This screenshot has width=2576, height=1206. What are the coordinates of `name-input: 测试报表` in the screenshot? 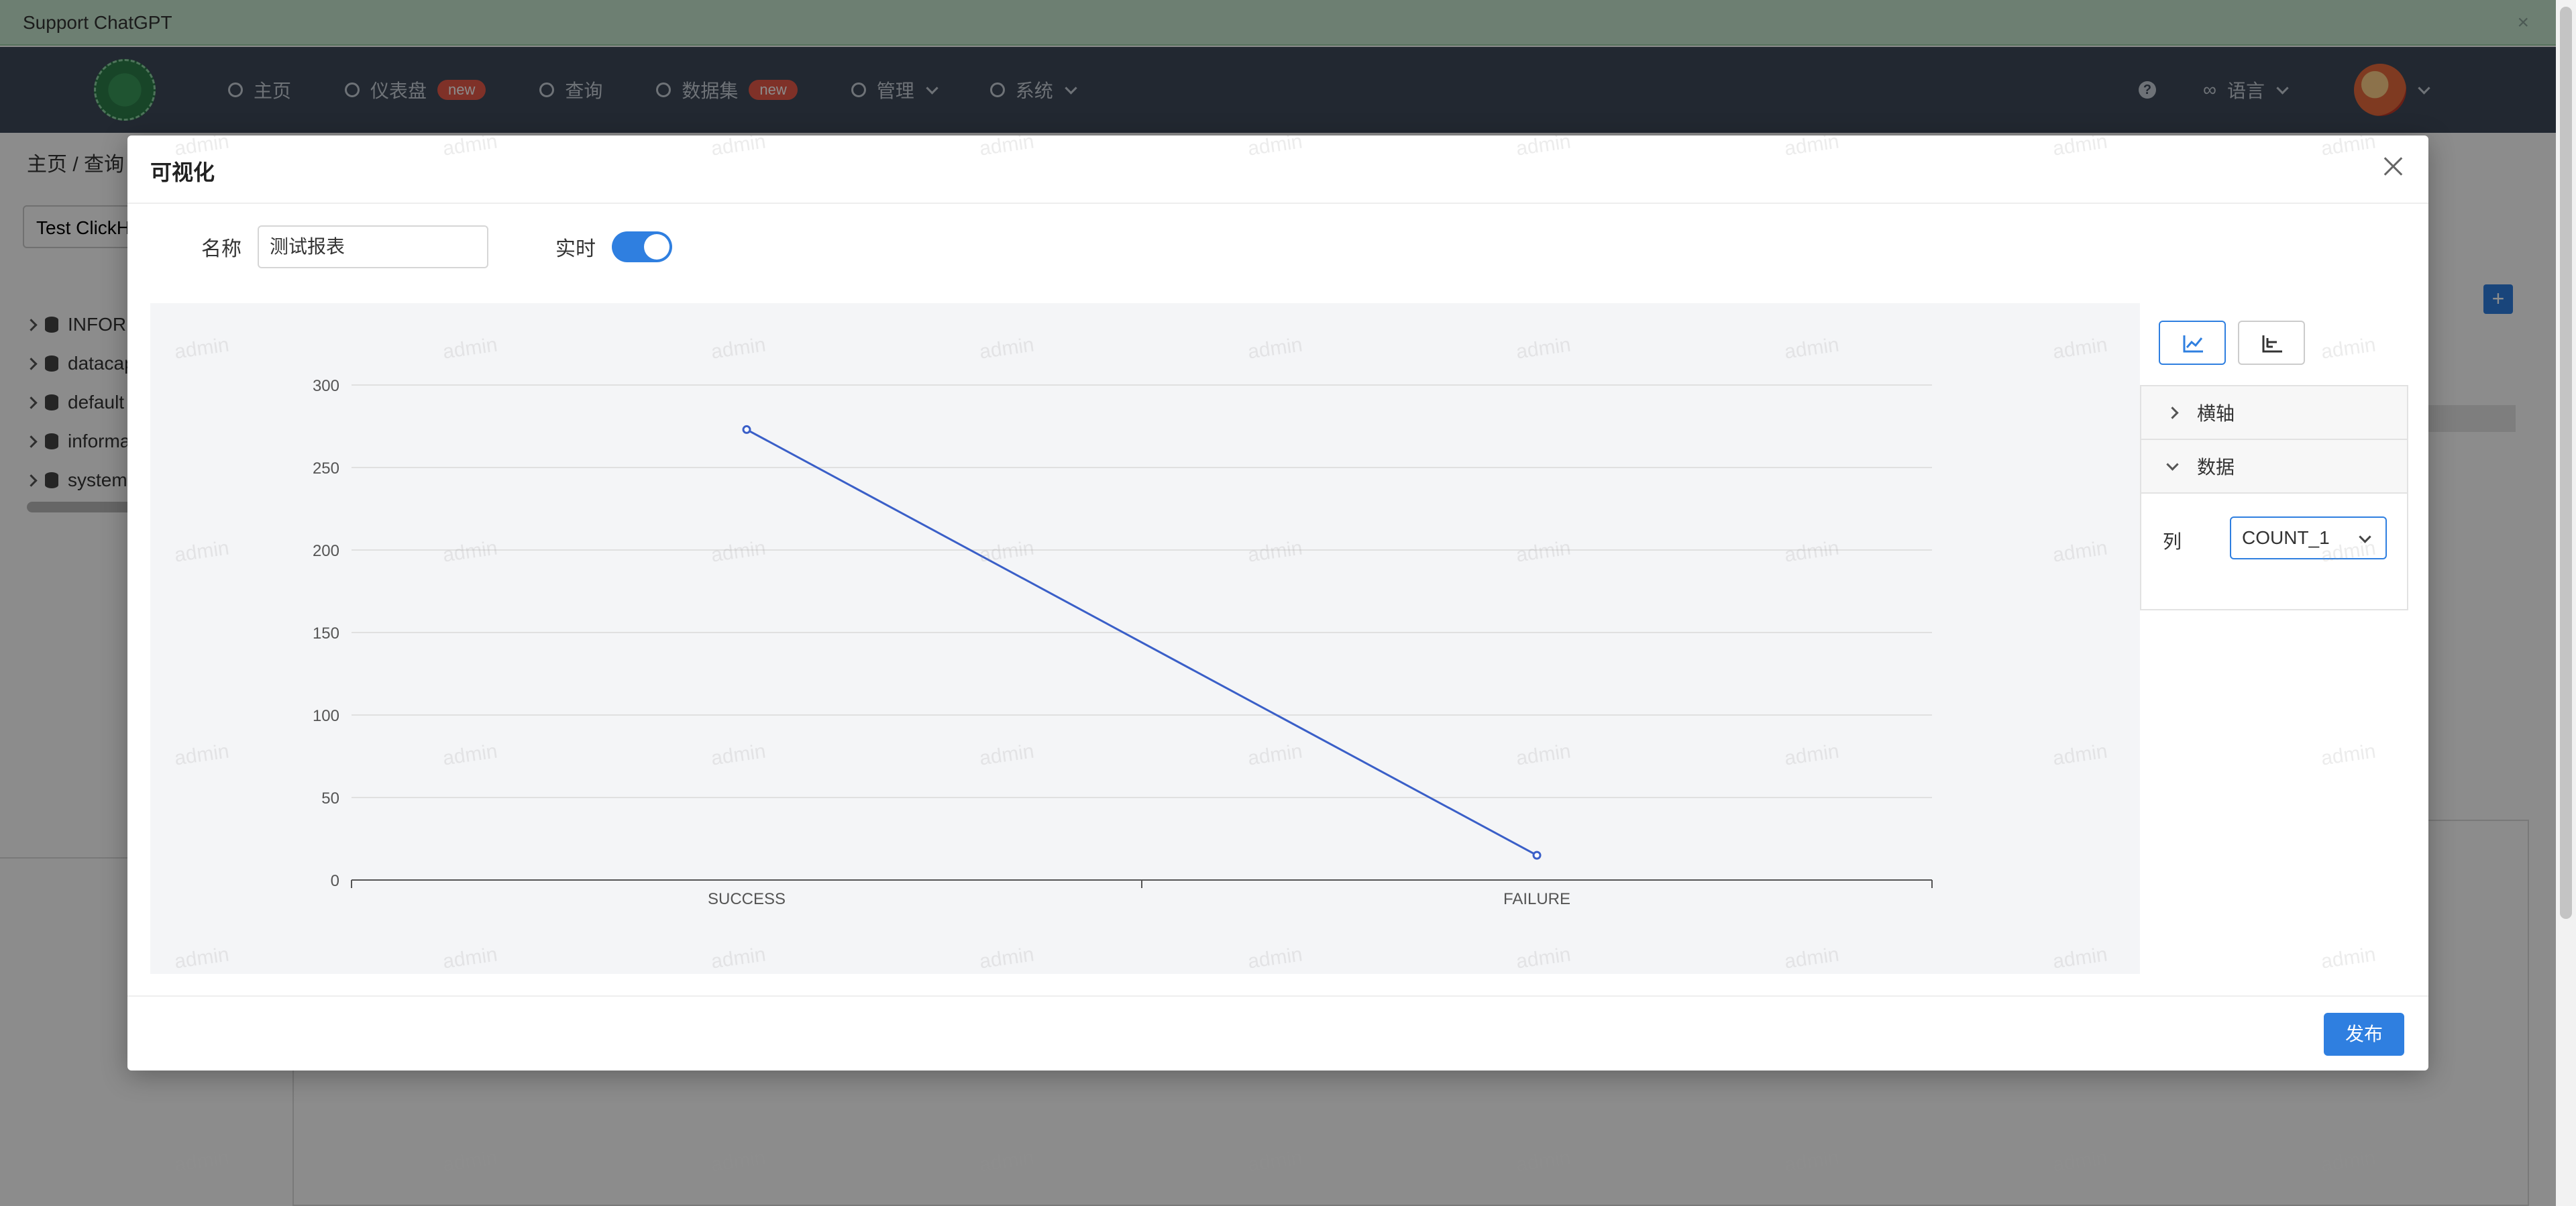 It's located at (373, 246).